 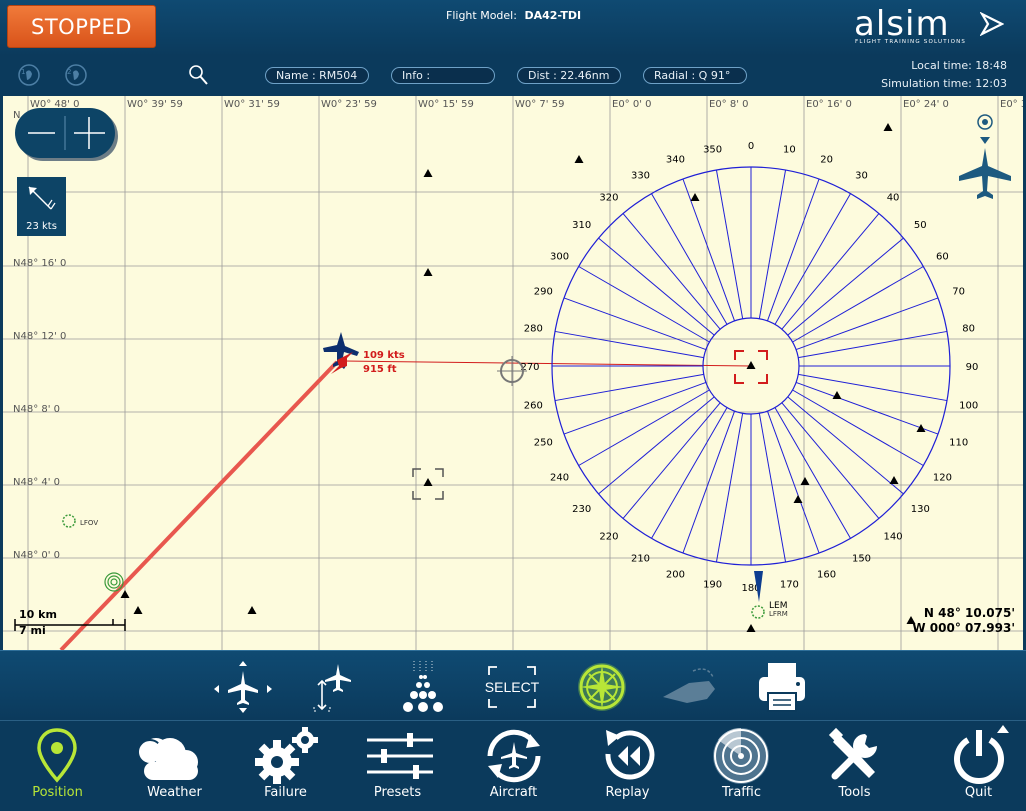 I want to click on simulation-time: Simulation time: 12:03, so click(x=944, y=83).